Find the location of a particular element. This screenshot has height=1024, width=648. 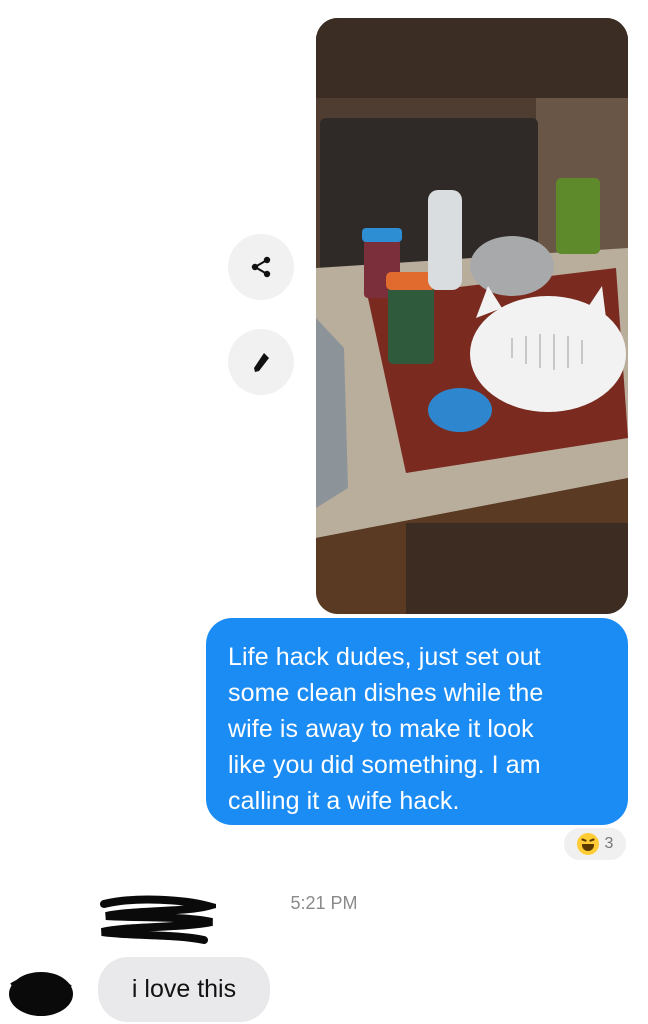

laughing-face-icon is located at coordinates (587, 844).